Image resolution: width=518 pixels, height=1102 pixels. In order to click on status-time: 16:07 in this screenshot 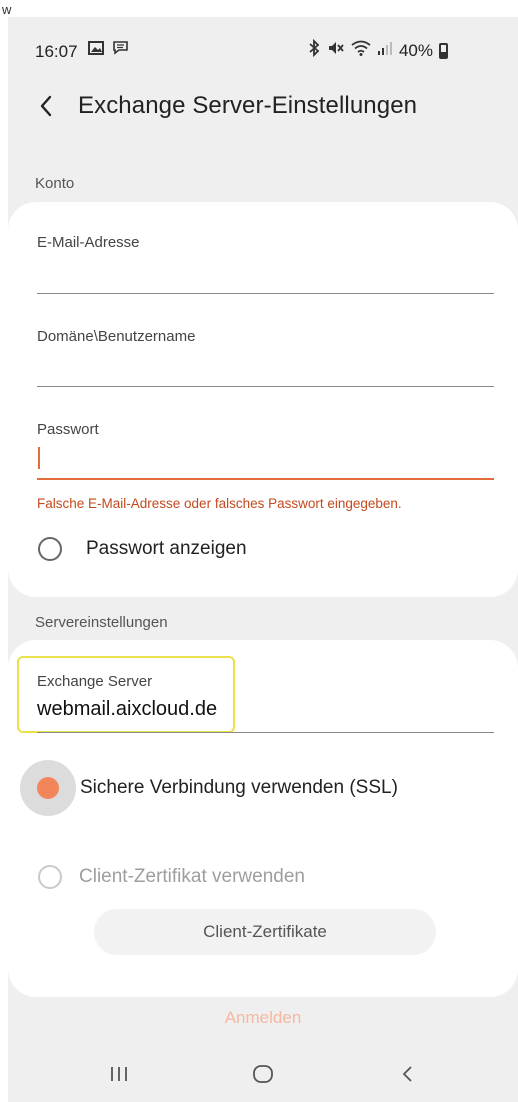, I will do `click(56, 51)`.